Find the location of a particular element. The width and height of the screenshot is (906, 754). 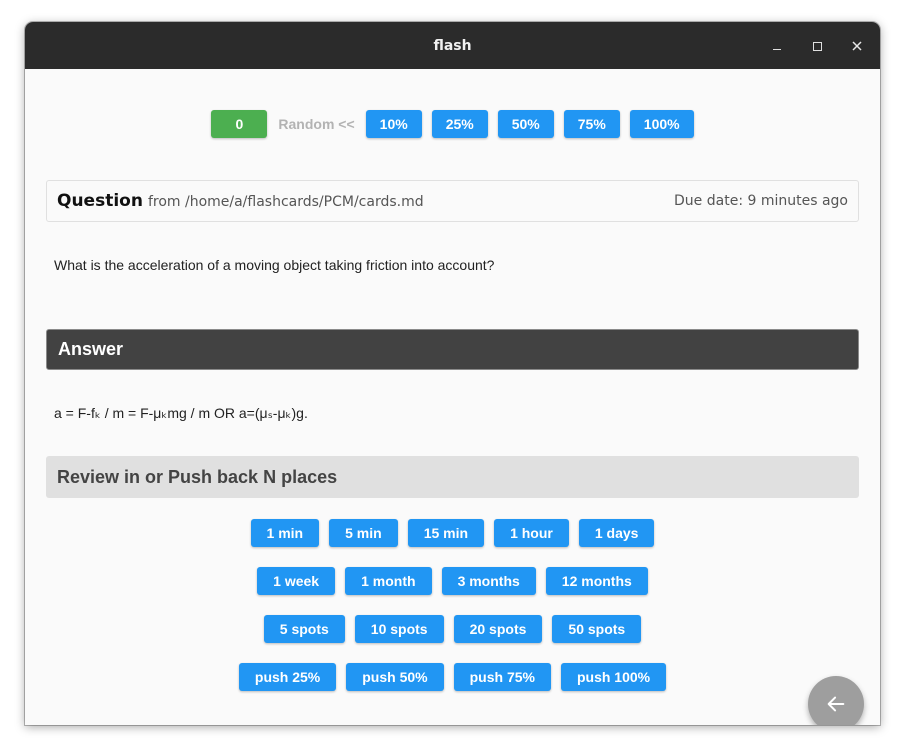

title-bar: flash is located at coordinates (452, 45).